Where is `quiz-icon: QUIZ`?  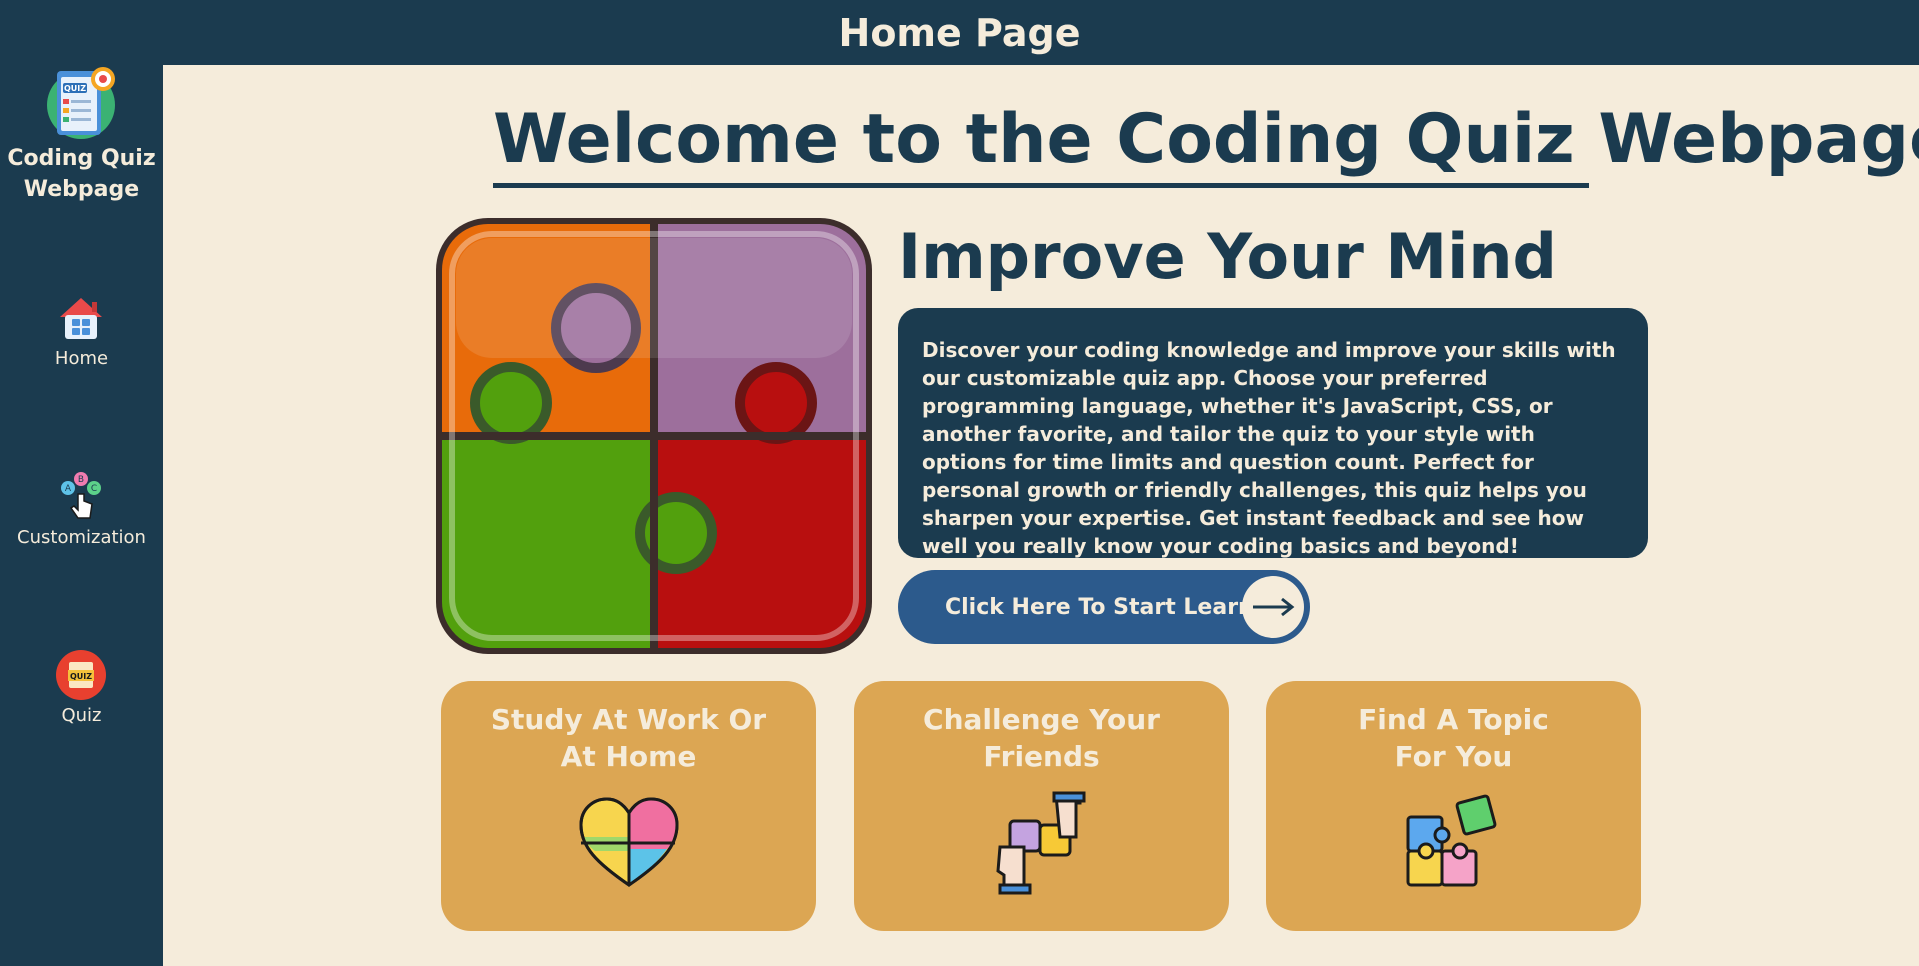
quiz-icon: QUIZ is located at coordinates (81, 675).